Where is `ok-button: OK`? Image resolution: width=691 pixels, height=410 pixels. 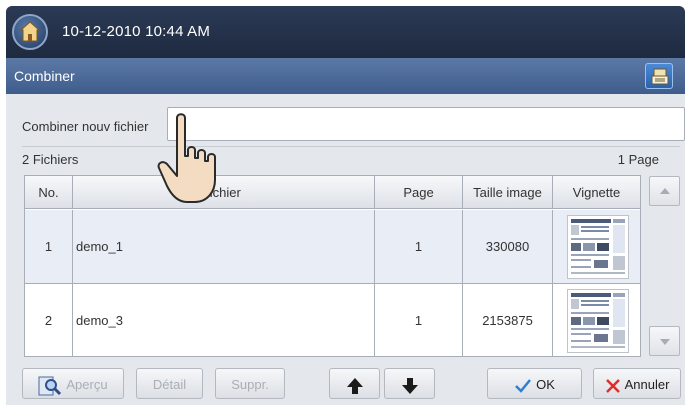 ok-button: OK is located at coordinates (534, 383).